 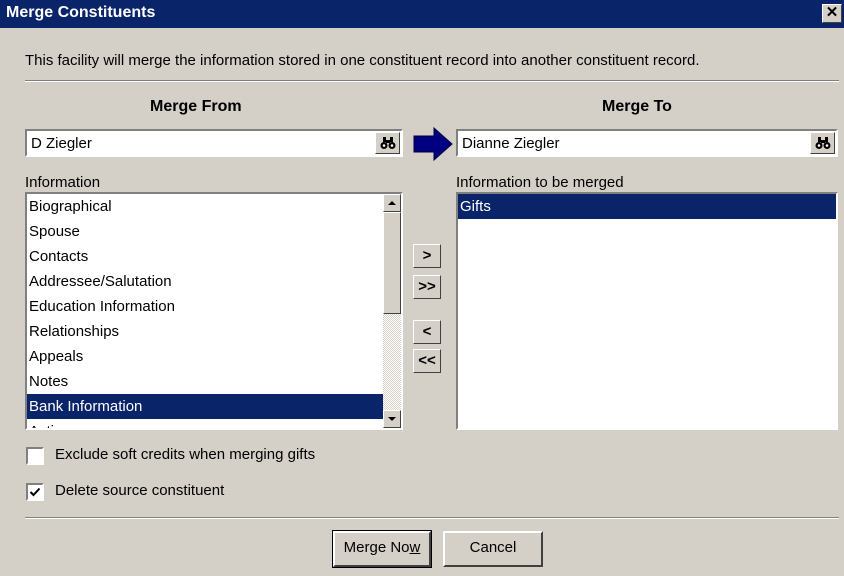 What do you see at coordinates (35, 456) in the screenshot?
I see `exclude-soft-credits-checkbox` at bounding box center [35, 456].